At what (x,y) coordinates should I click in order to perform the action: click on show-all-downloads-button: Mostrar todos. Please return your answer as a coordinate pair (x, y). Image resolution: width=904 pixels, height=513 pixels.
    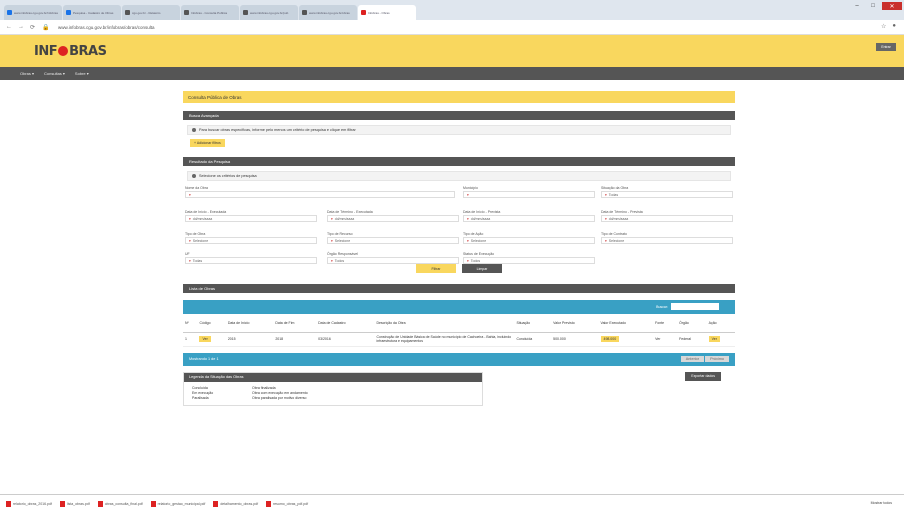
    Looking at the image, I should click on (881, 503).